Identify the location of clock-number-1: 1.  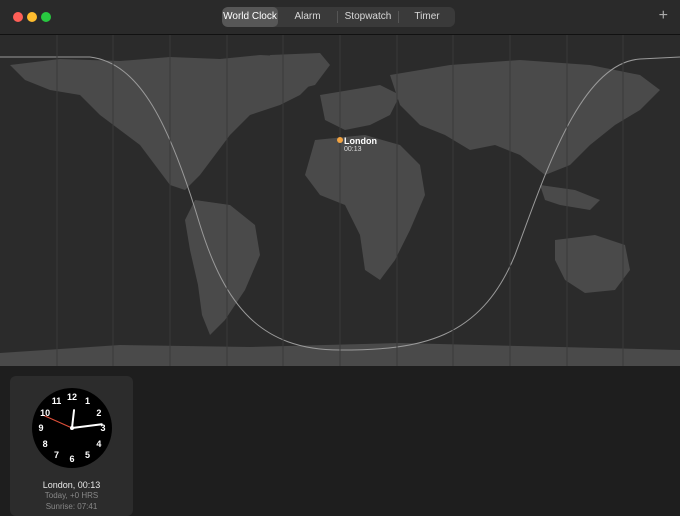
(87, 401).